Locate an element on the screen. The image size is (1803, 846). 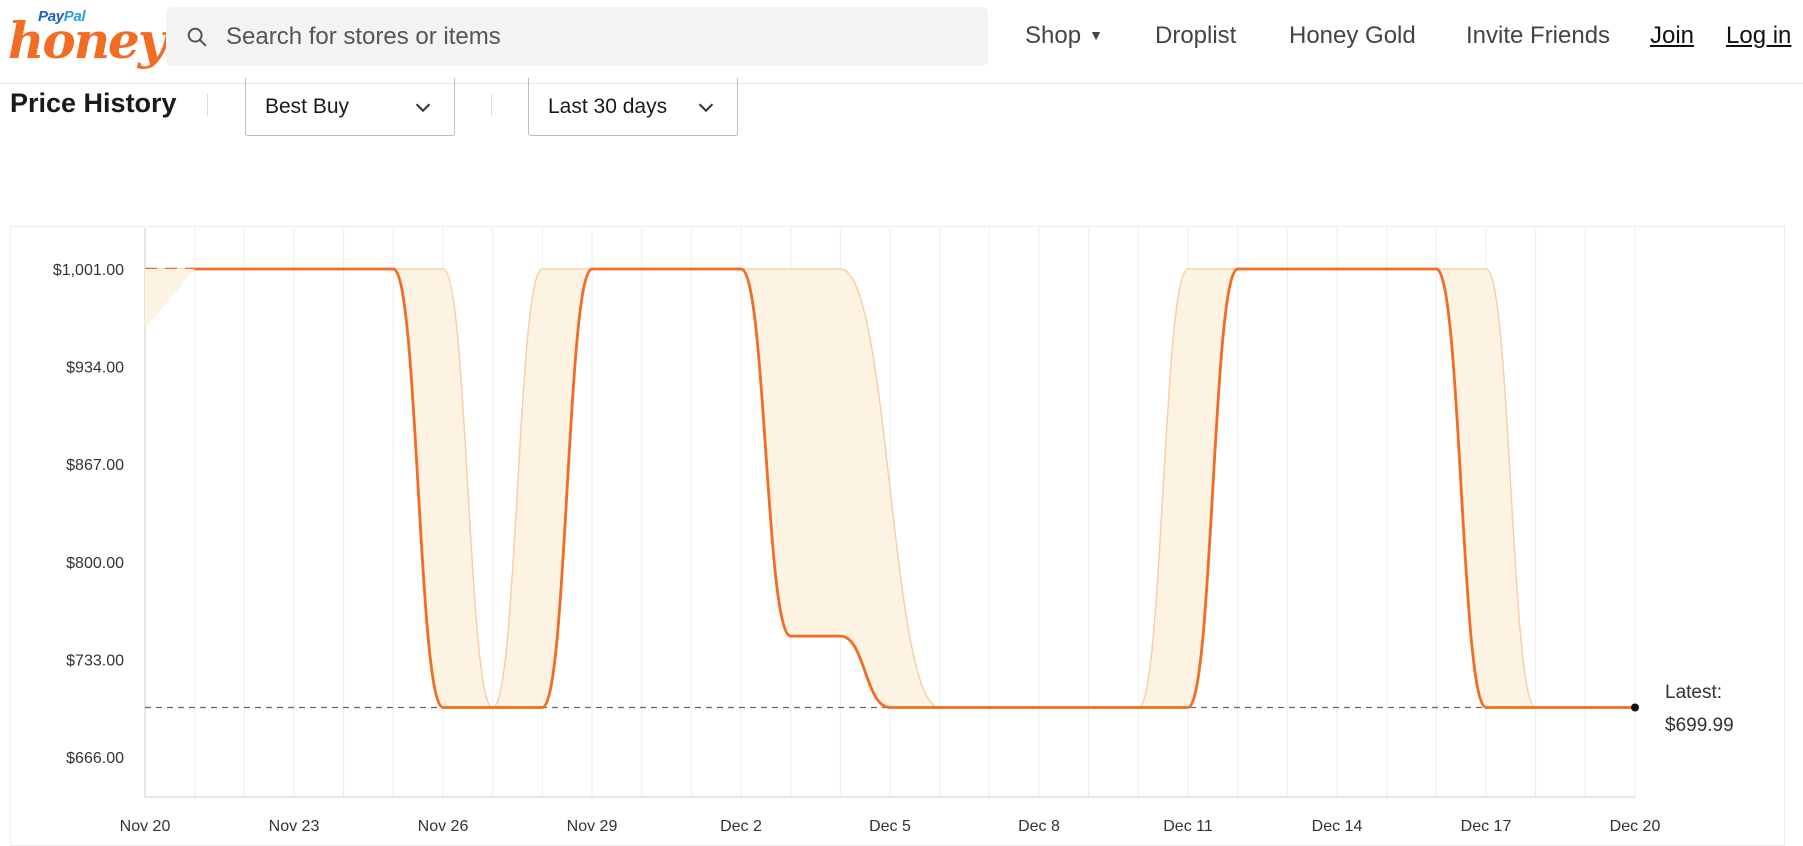
x-tick-label: Dec 2 is located at coordinates (741, 826).